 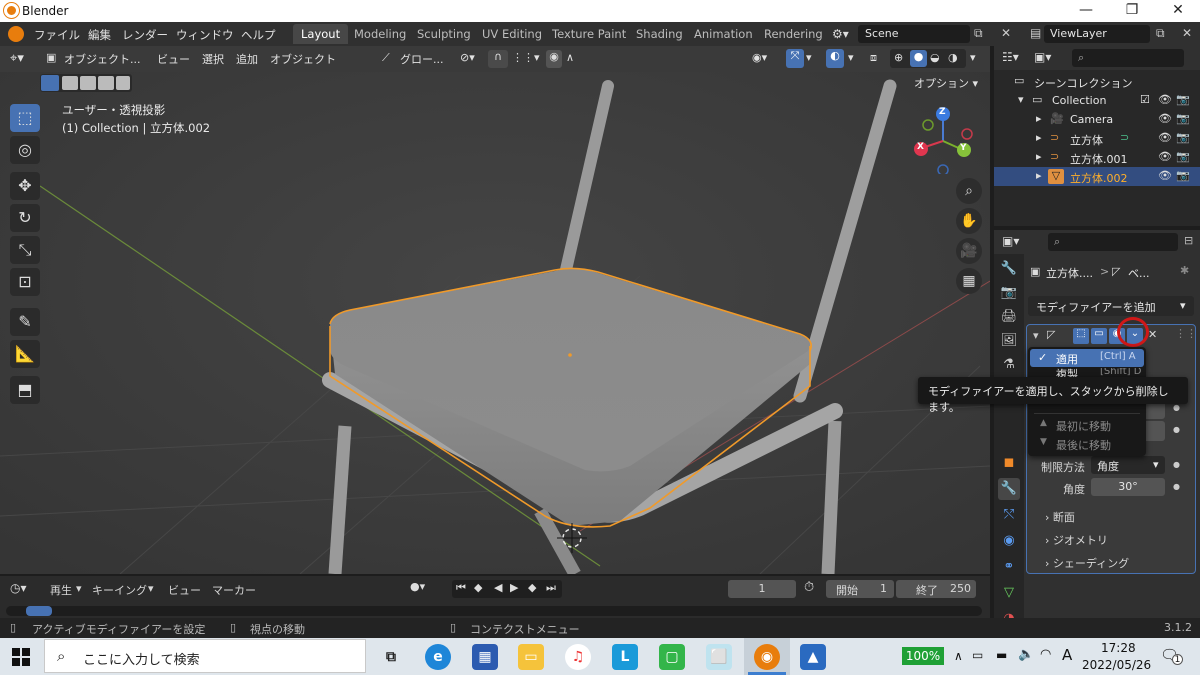 I want to click on play-icon: ▶, so click(x=514, y=587).